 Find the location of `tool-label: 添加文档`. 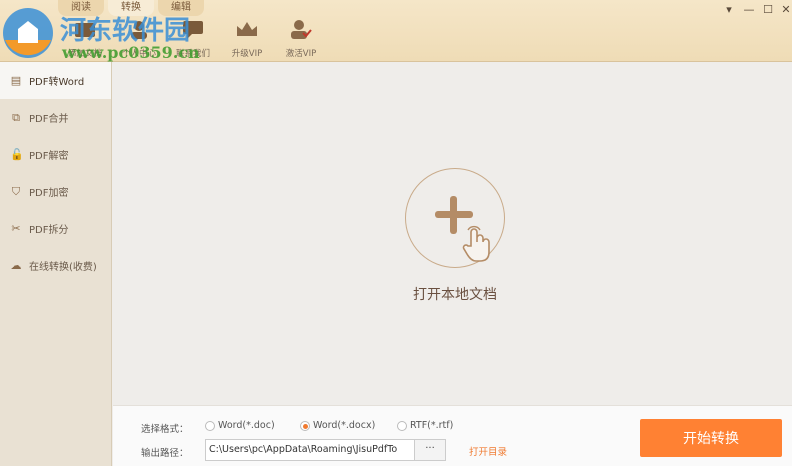

tool-label: 添加文档 is located at coordinates (84, 54).